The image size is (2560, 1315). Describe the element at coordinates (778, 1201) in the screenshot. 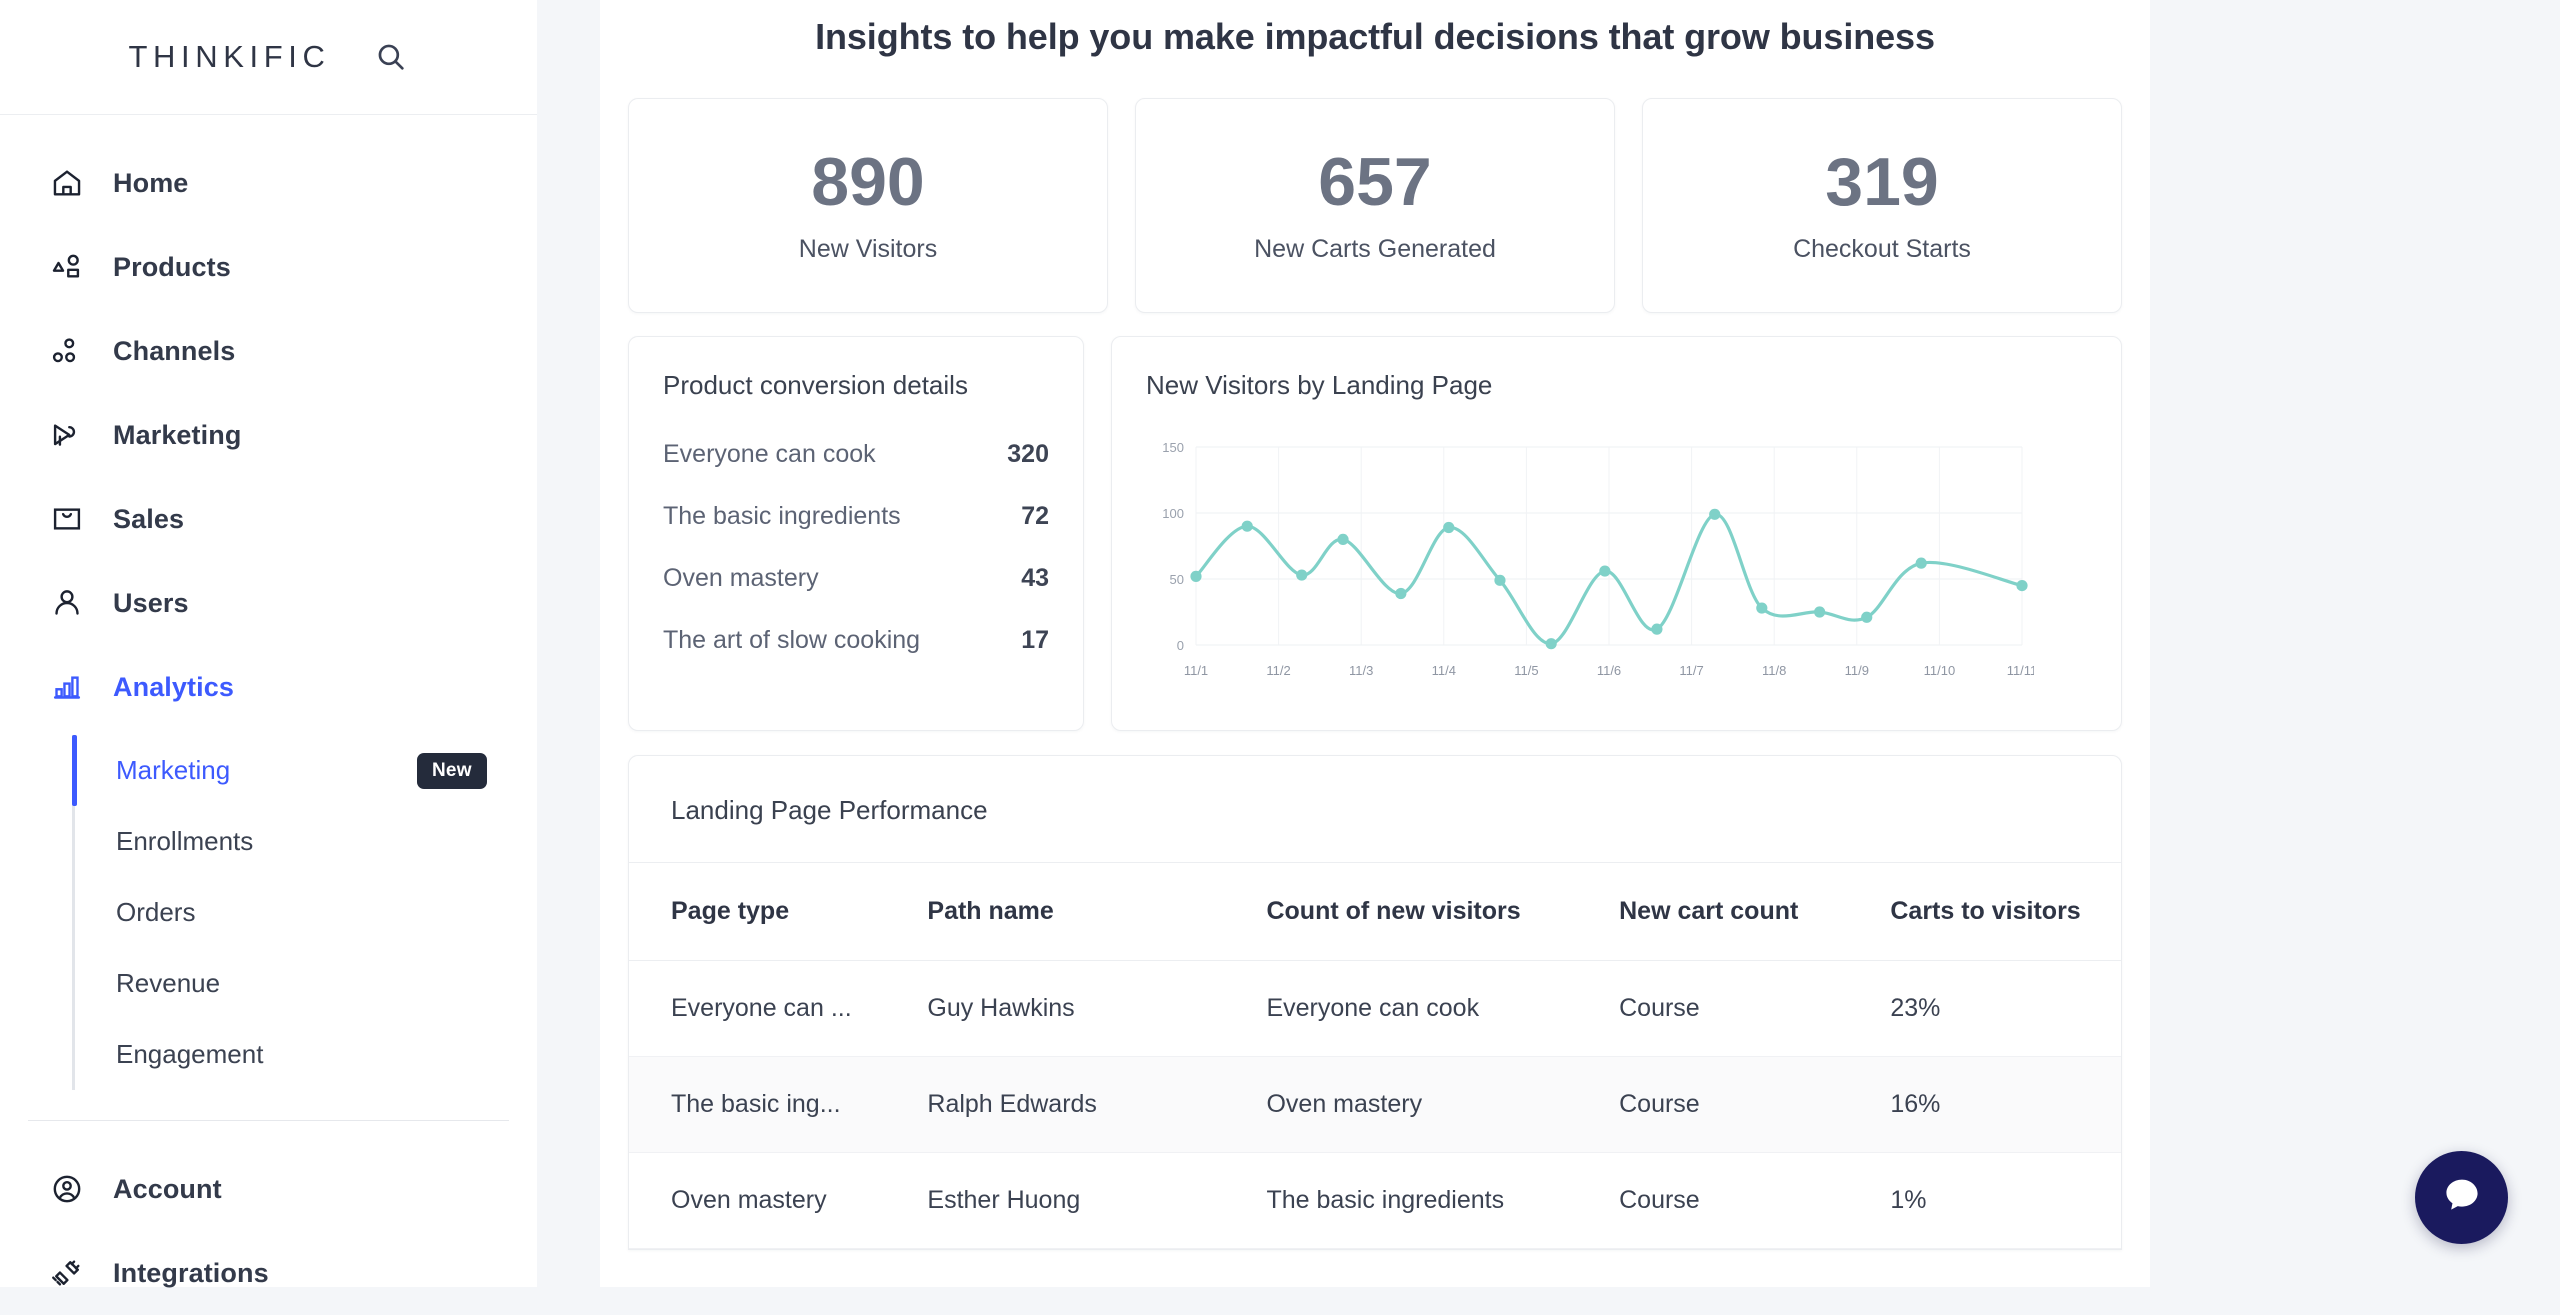

I see `cell-page-type: Oven mastery` at that location.